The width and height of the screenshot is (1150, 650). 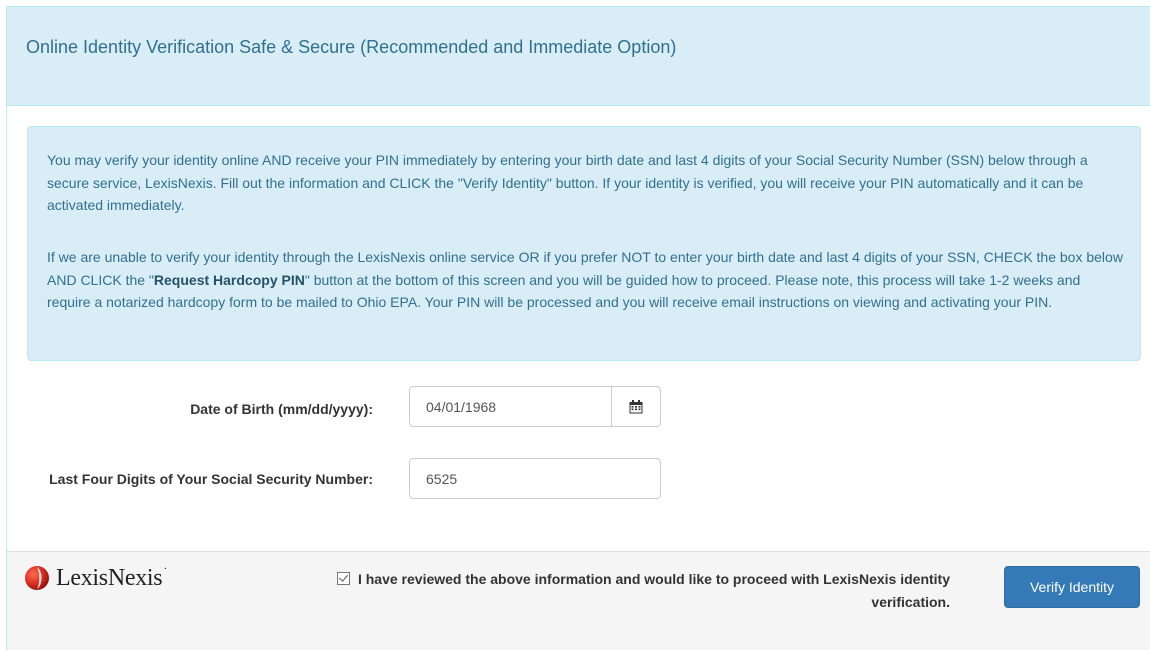 I want to click on dob-input, so click(x=510, y=406).